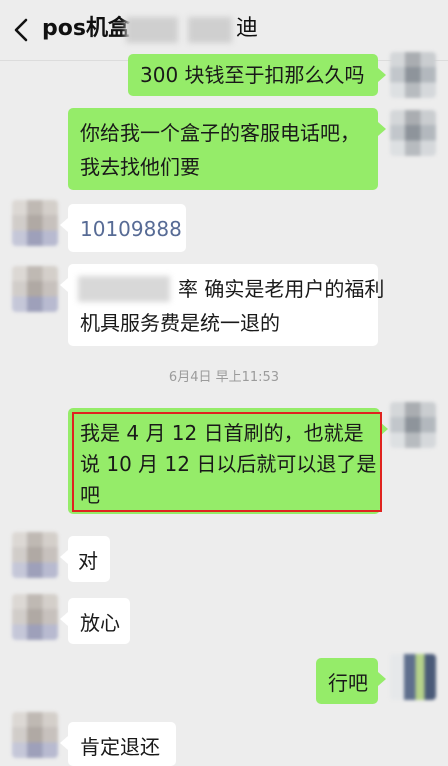  I want to click on message-bubble-in: 放心, so click(95, 621).